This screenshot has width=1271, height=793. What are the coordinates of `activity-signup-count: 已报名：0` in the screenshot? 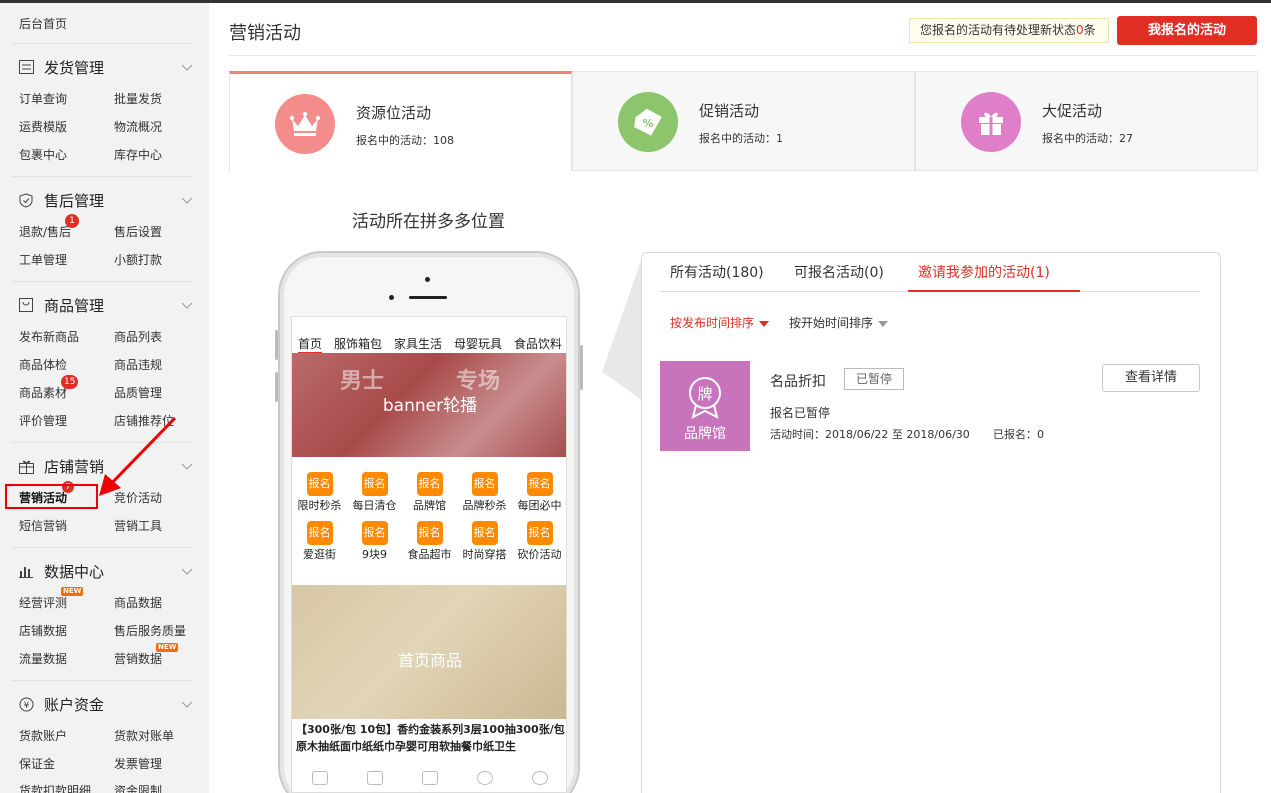 It's located at (1018, 434).